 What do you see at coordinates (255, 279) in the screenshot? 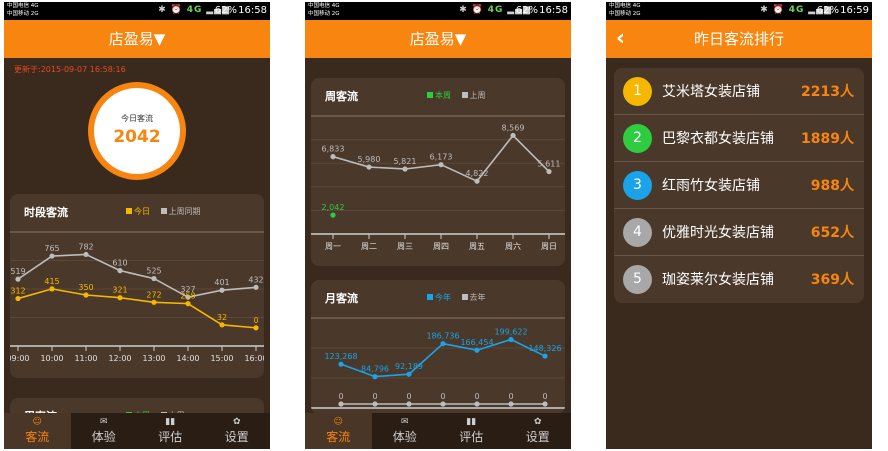
I see `data-label-1: 432` at bounding box center [255, 279].